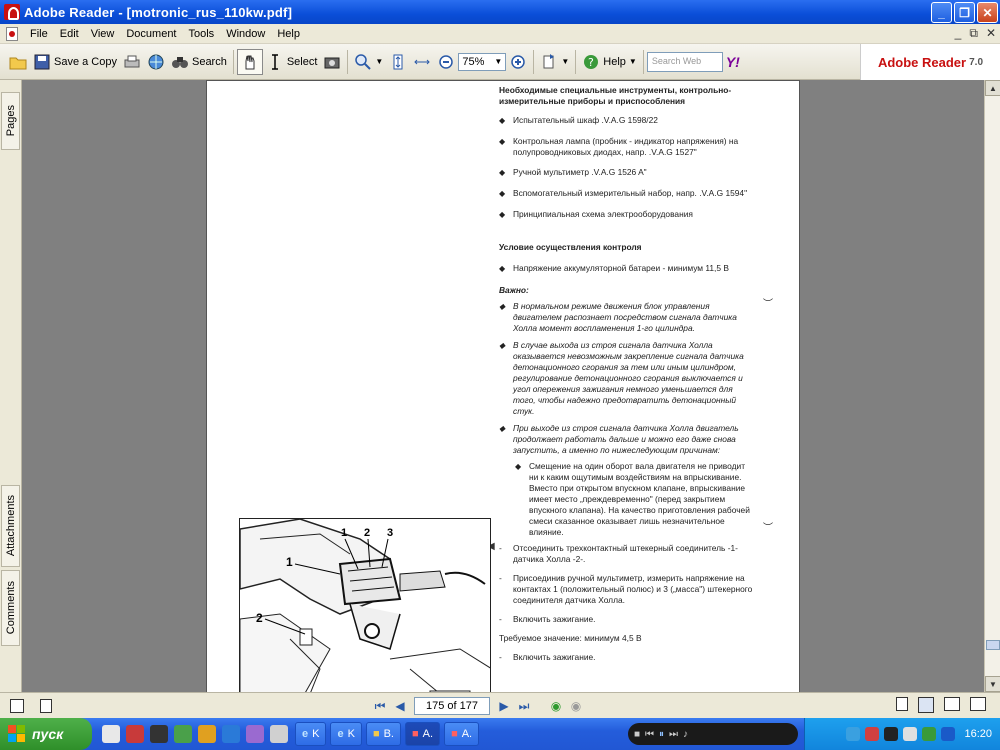 The image size is (1000, 750). Describe the element at coordinates (902, 704) in the screenshot. I see `single-page-layout-icon` at that location.